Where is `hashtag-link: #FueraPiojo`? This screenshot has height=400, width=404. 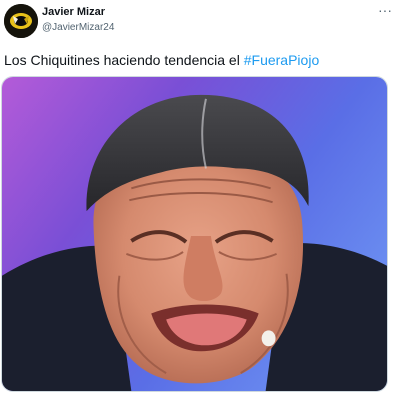
hashtag-link: #FueraPiojo is located at coordinates (282, 60).